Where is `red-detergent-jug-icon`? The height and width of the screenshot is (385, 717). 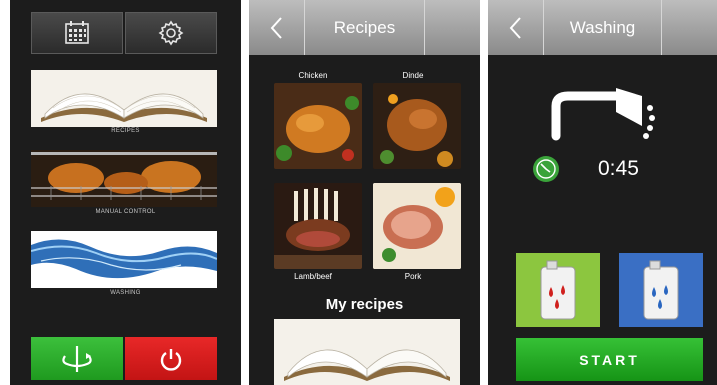 red-detergent-jug-icon is located at coordinates (558, 290).